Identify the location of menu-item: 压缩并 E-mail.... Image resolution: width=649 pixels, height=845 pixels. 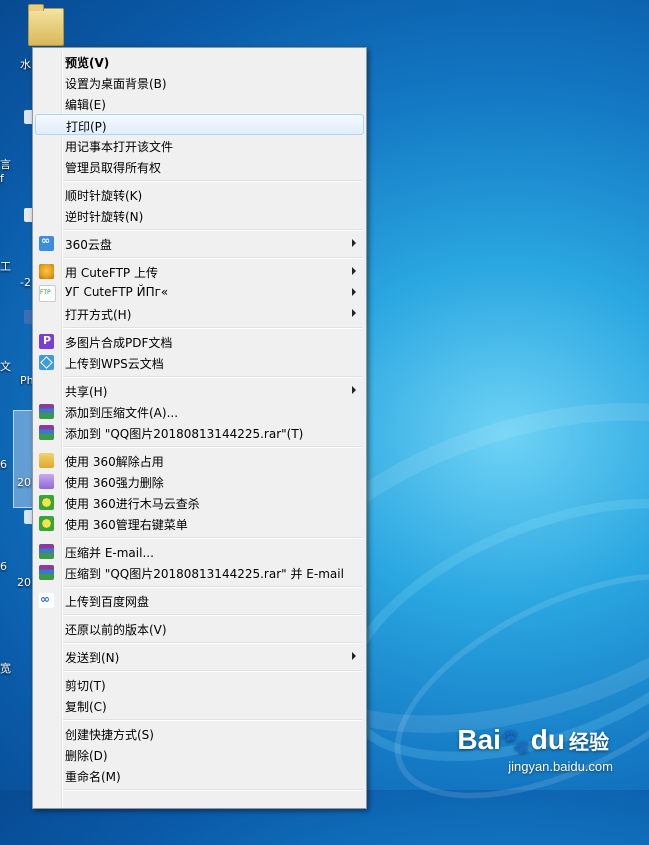
(199, 551).